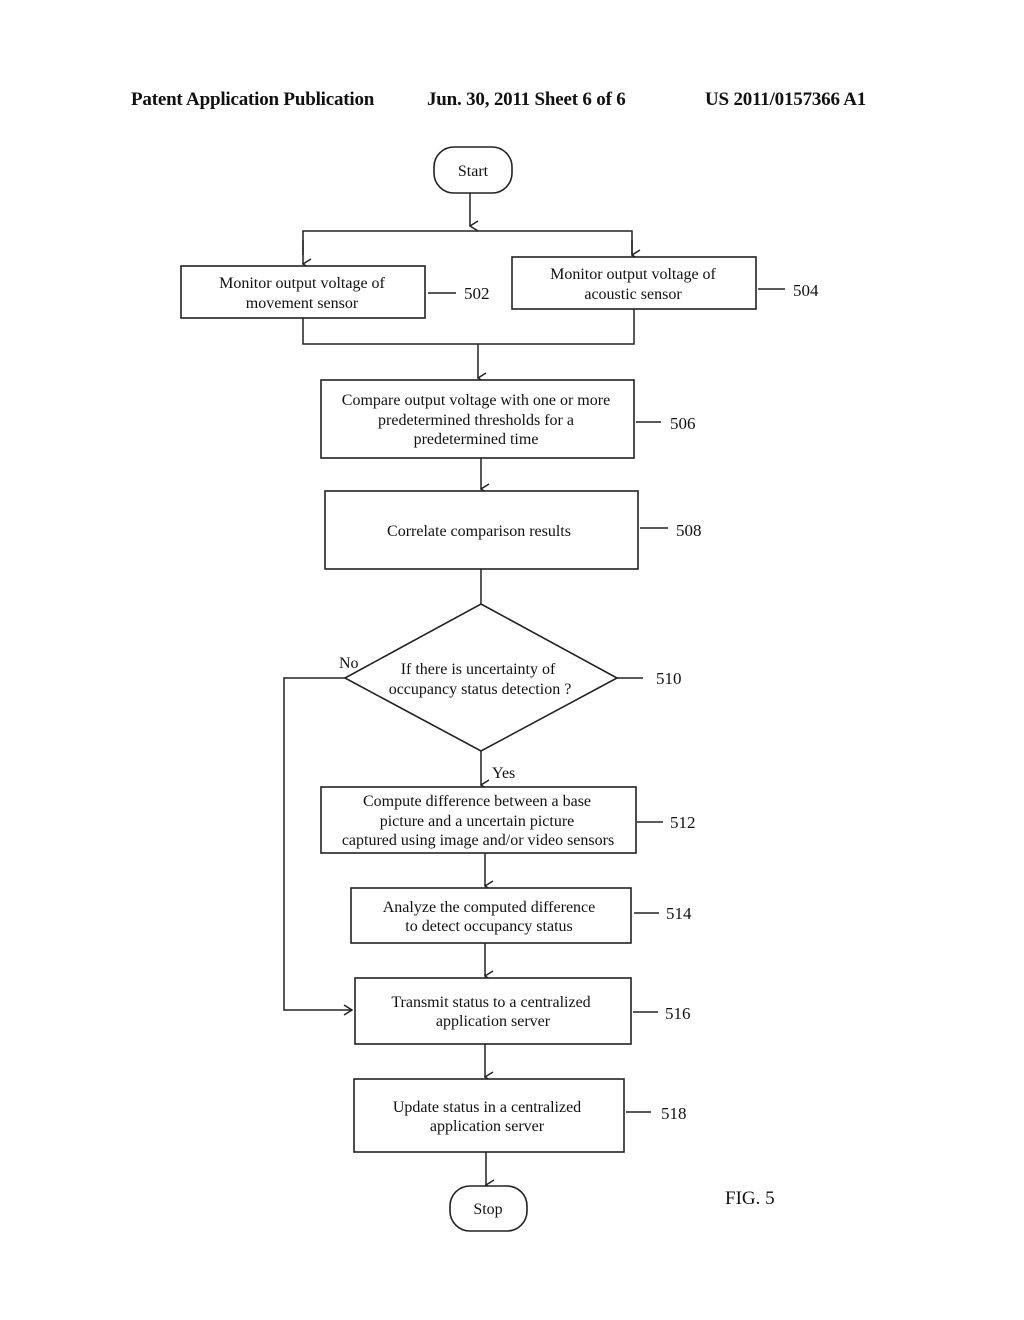 The width and height of the screenshot is (1024, 1320). Describe the element at coordinates (633, 294) in the screenshot. I see `step-504-line-2: acoustic sensor` at that location.